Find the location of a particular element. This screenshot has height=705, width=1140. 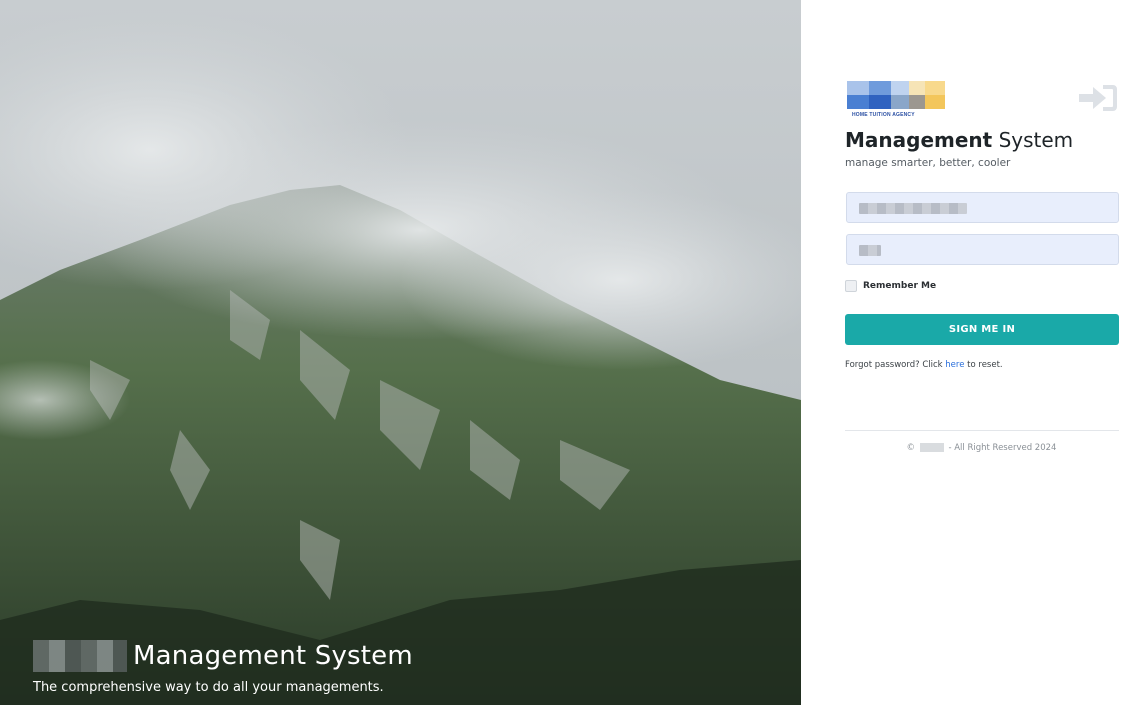

forgot-prefix: Forgot password? Click is located at coordinates (895, 365).